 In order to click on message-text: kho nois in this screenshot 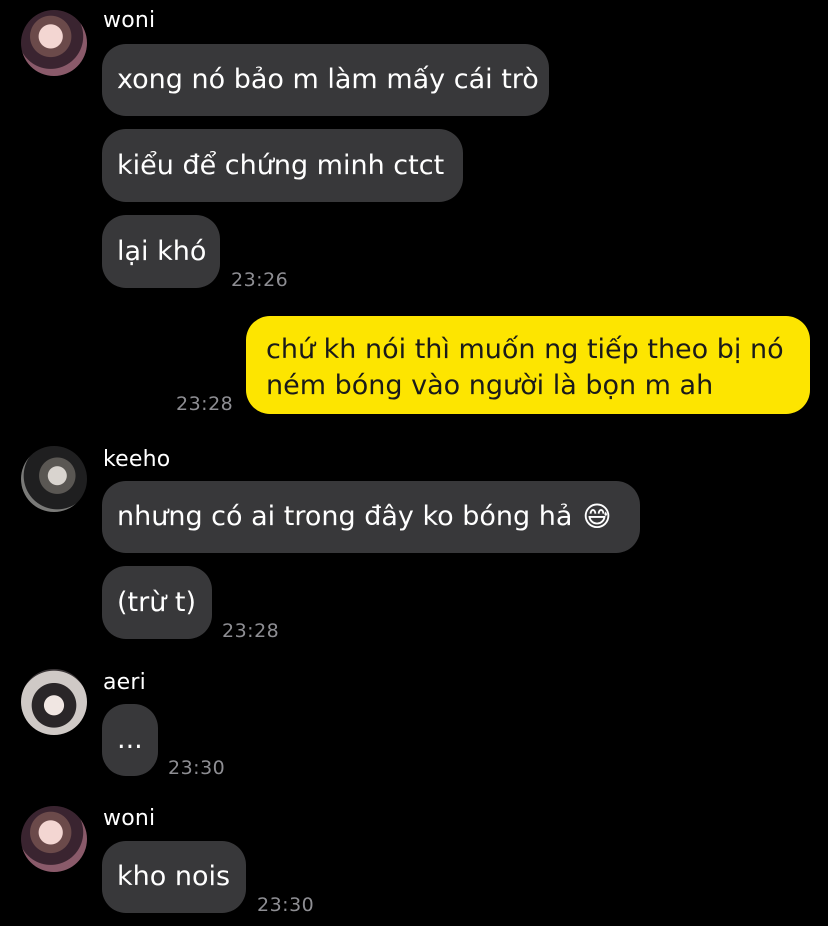, I will do `click(174, 876)`.